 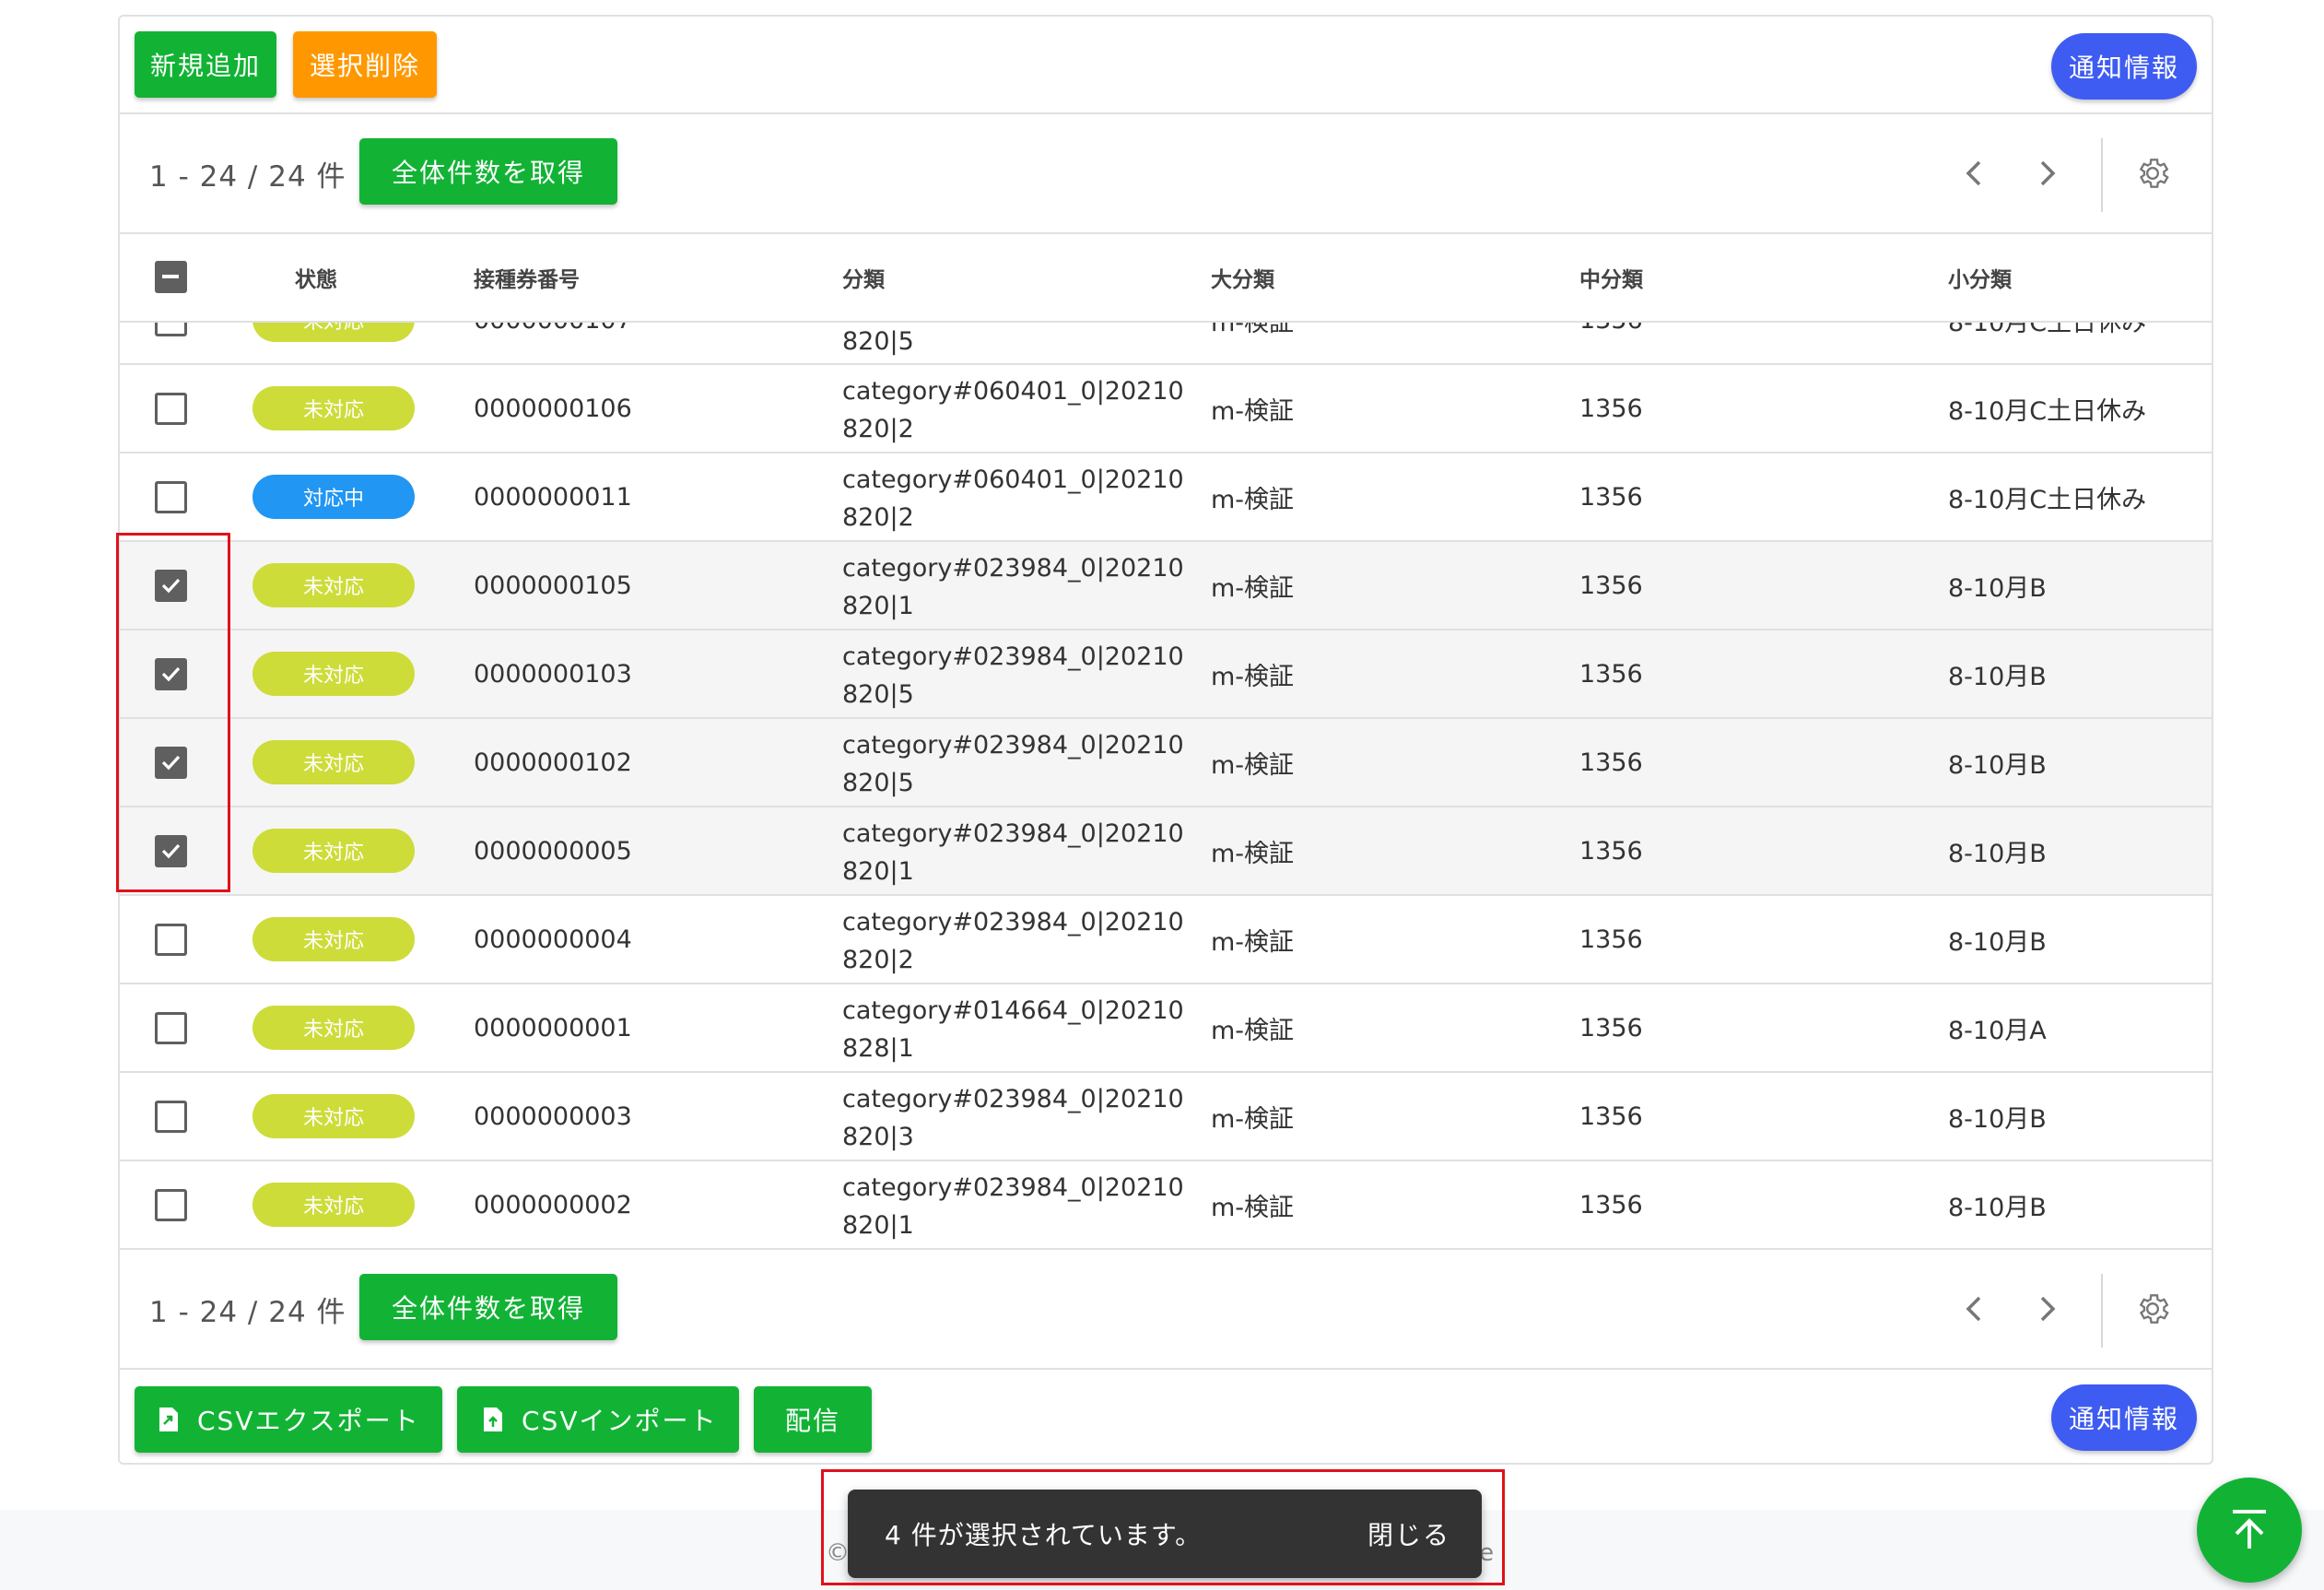 I want to click on snackbar-close-button: 閉じる, so click(x=1408, y=1534).